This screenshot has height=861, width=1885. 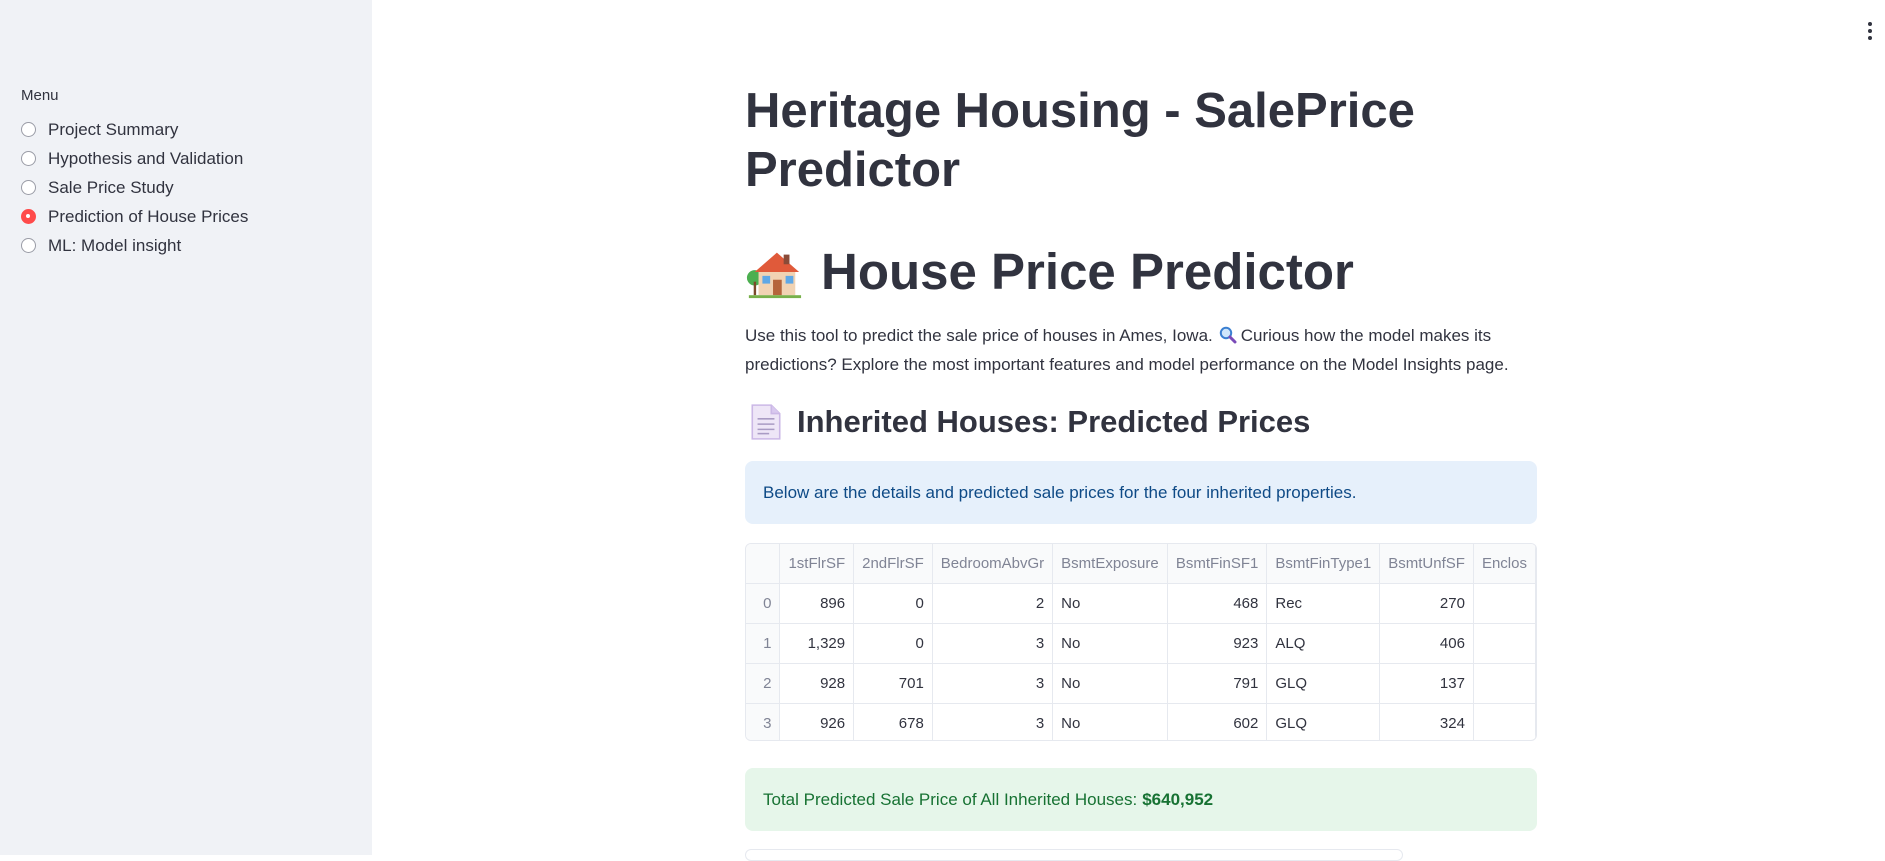 I want to click on section-heading: House Price Predictor, so click(x=1049, y=271).